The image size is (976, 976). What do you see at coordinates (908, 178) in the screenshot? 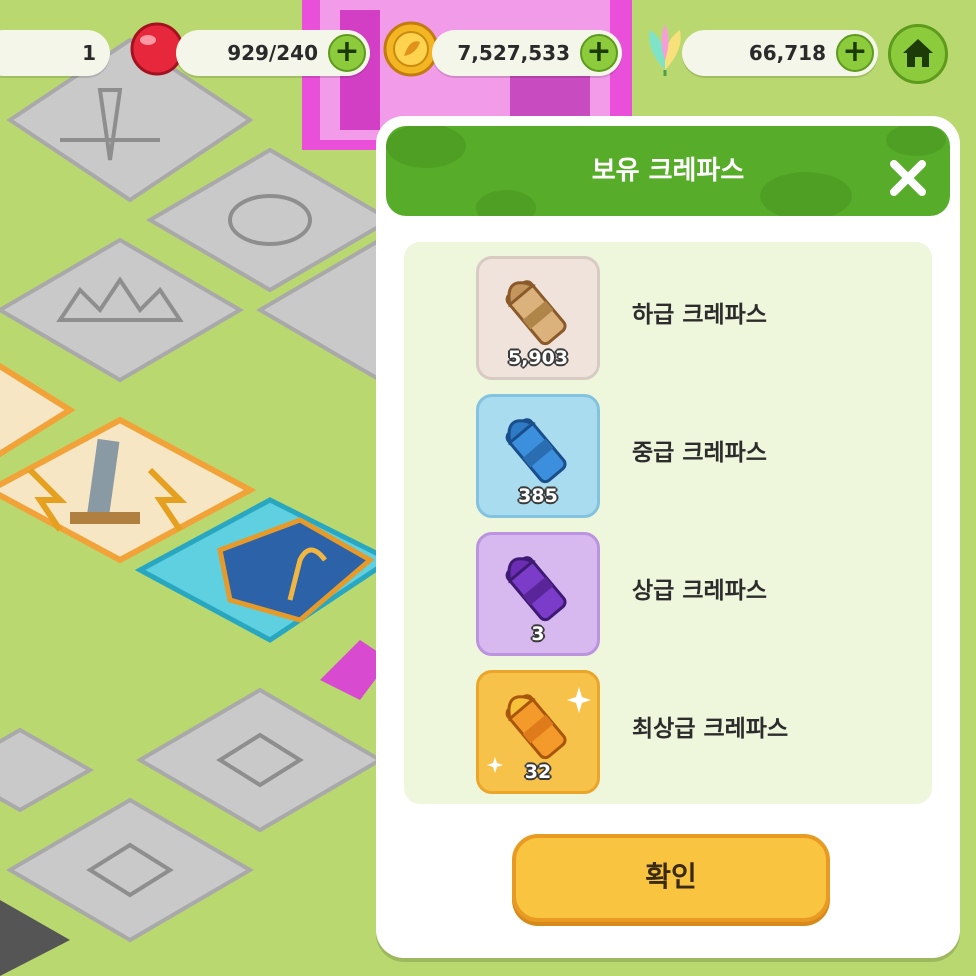
I see `close-icon` at bounding box center [908, 178].